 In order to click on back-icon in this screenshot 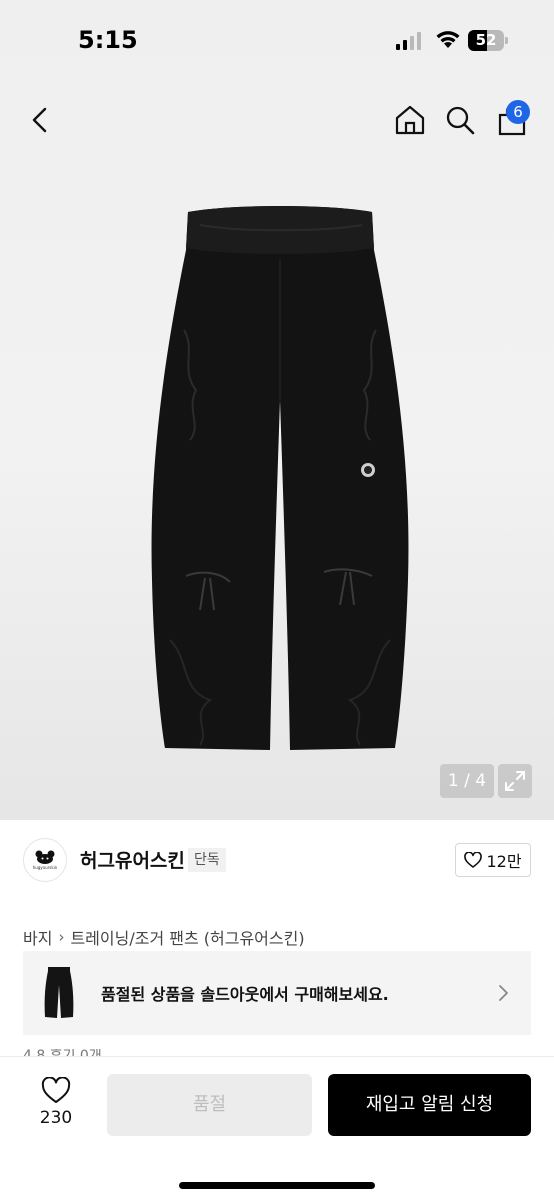, I will do `click(39, 120)`.